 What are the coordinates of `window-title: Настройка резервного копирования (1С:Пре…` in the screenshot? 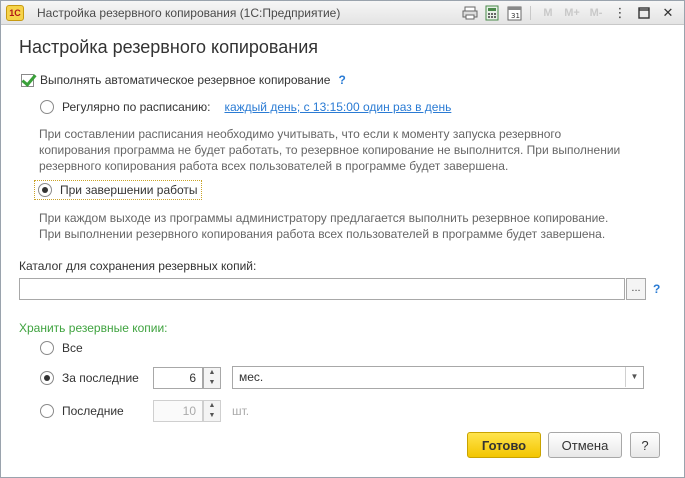 It's located at (189, 13).